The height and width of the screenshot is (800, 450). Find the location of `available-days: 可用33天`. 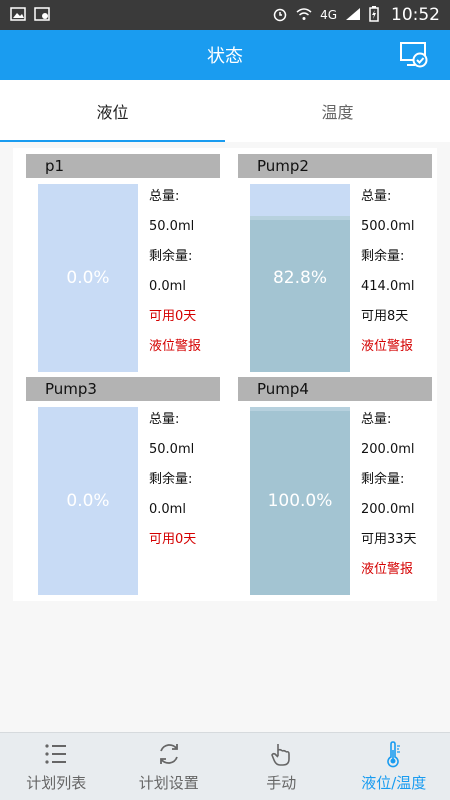

available-days: 可用33天 is located at coordinates (389, 539).